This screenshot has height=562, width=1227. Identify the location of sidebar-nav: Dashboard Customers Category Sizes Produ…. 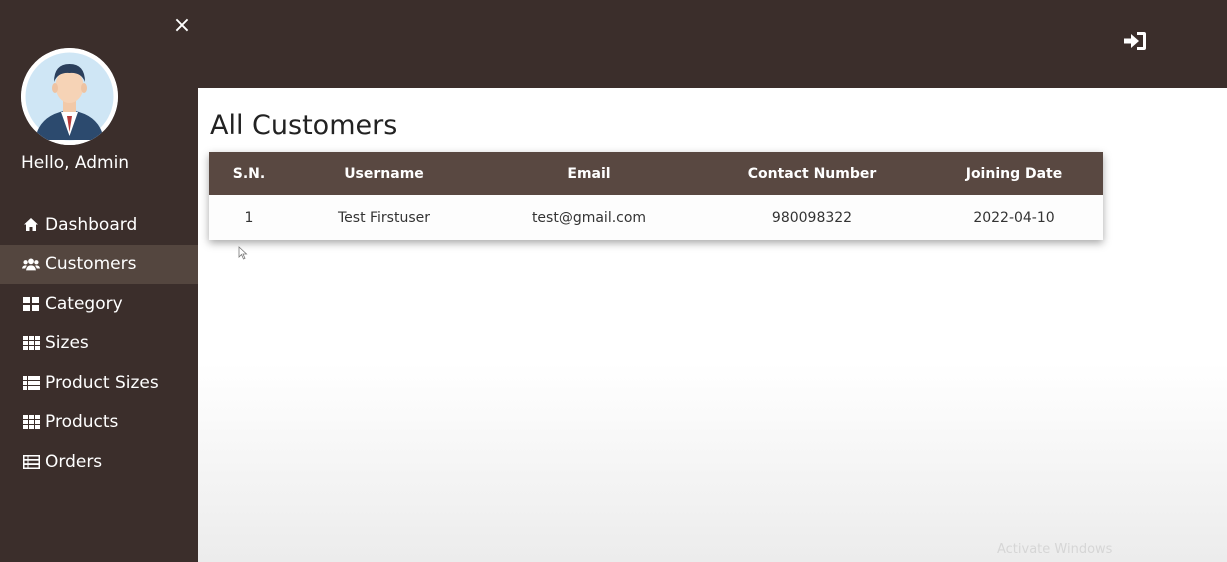
(99, 343).